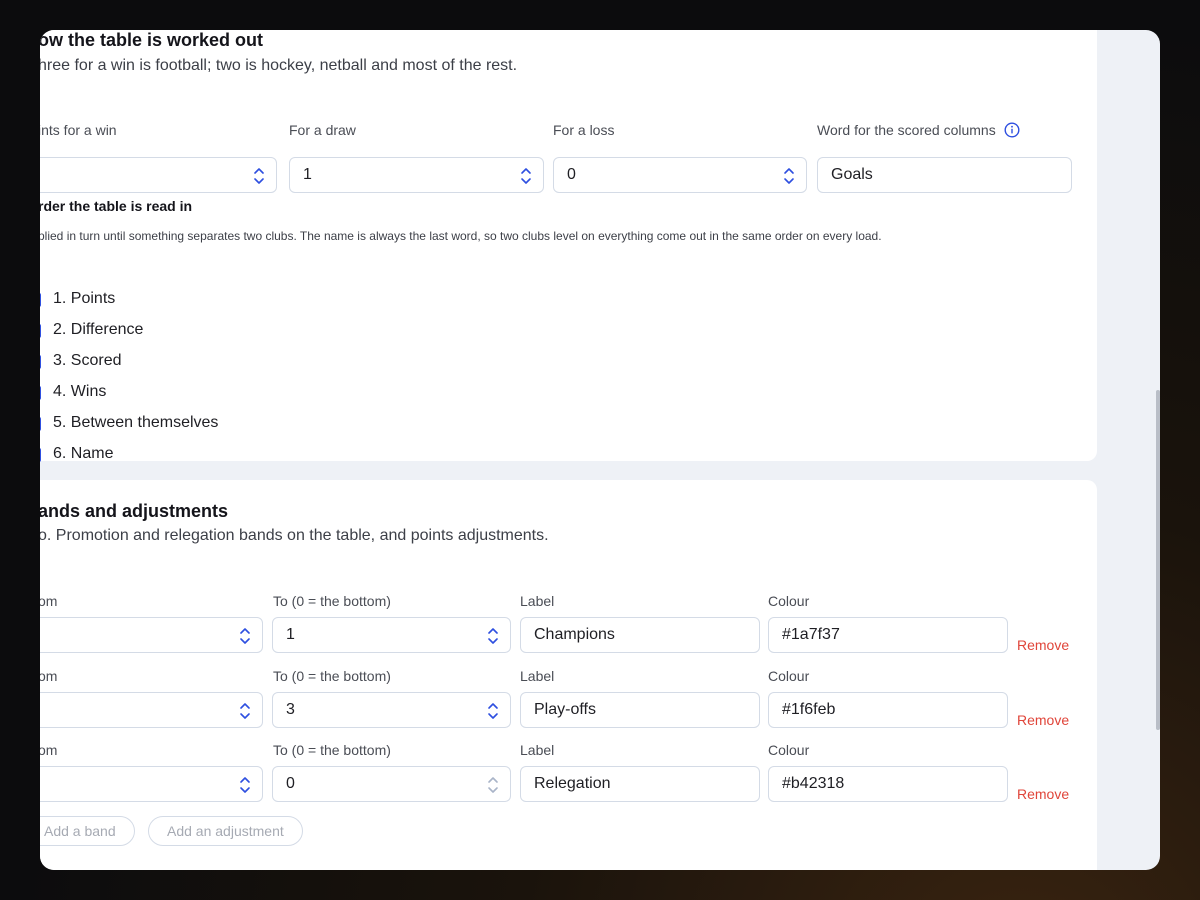 The height and width of the screenshot is (900, 1200). I want to click on section-title: ands and adjustments, so click(134, 511).